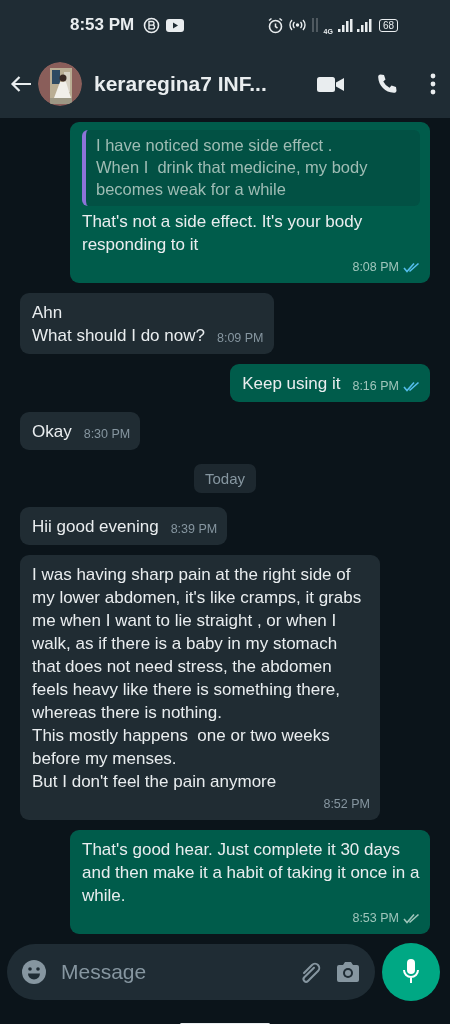 Image resolution: width=450 pixels, height=1024 pixels. Describe the element at coordinates (102, 25) in the screenshot. I see `clock-time: 8:53 PM` at that location.